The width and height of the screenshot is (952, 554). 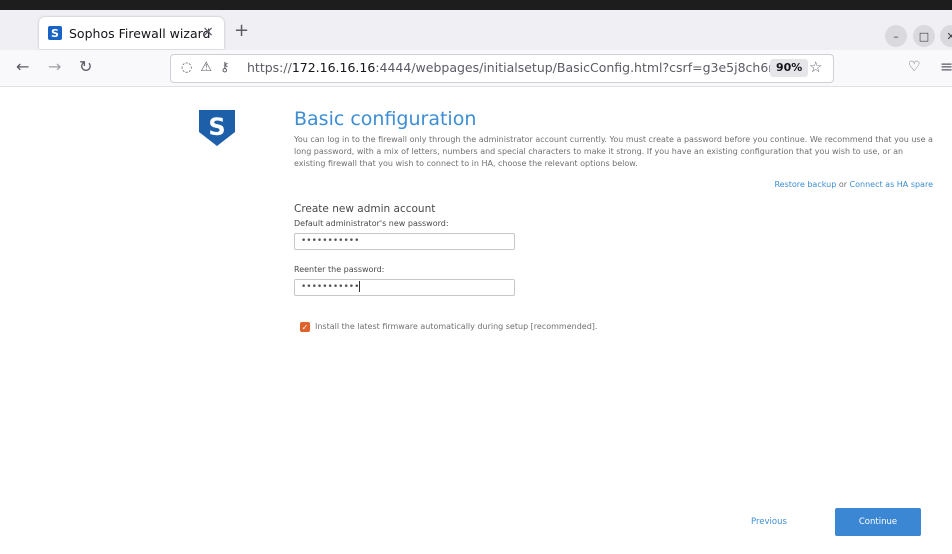 I want to click on continue-button: Continue, so click(x=878, y=522).